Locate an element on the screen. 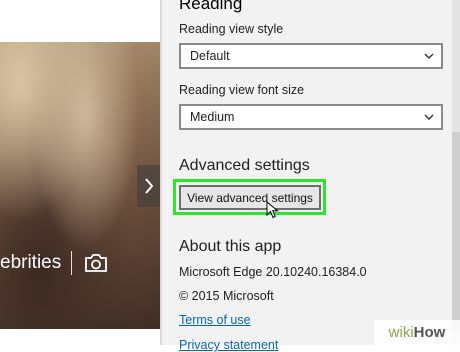 The height and width of the screenshot is (352, 460). copyright-text: © 2015 Microsoft is located at coordinates (226, 296).